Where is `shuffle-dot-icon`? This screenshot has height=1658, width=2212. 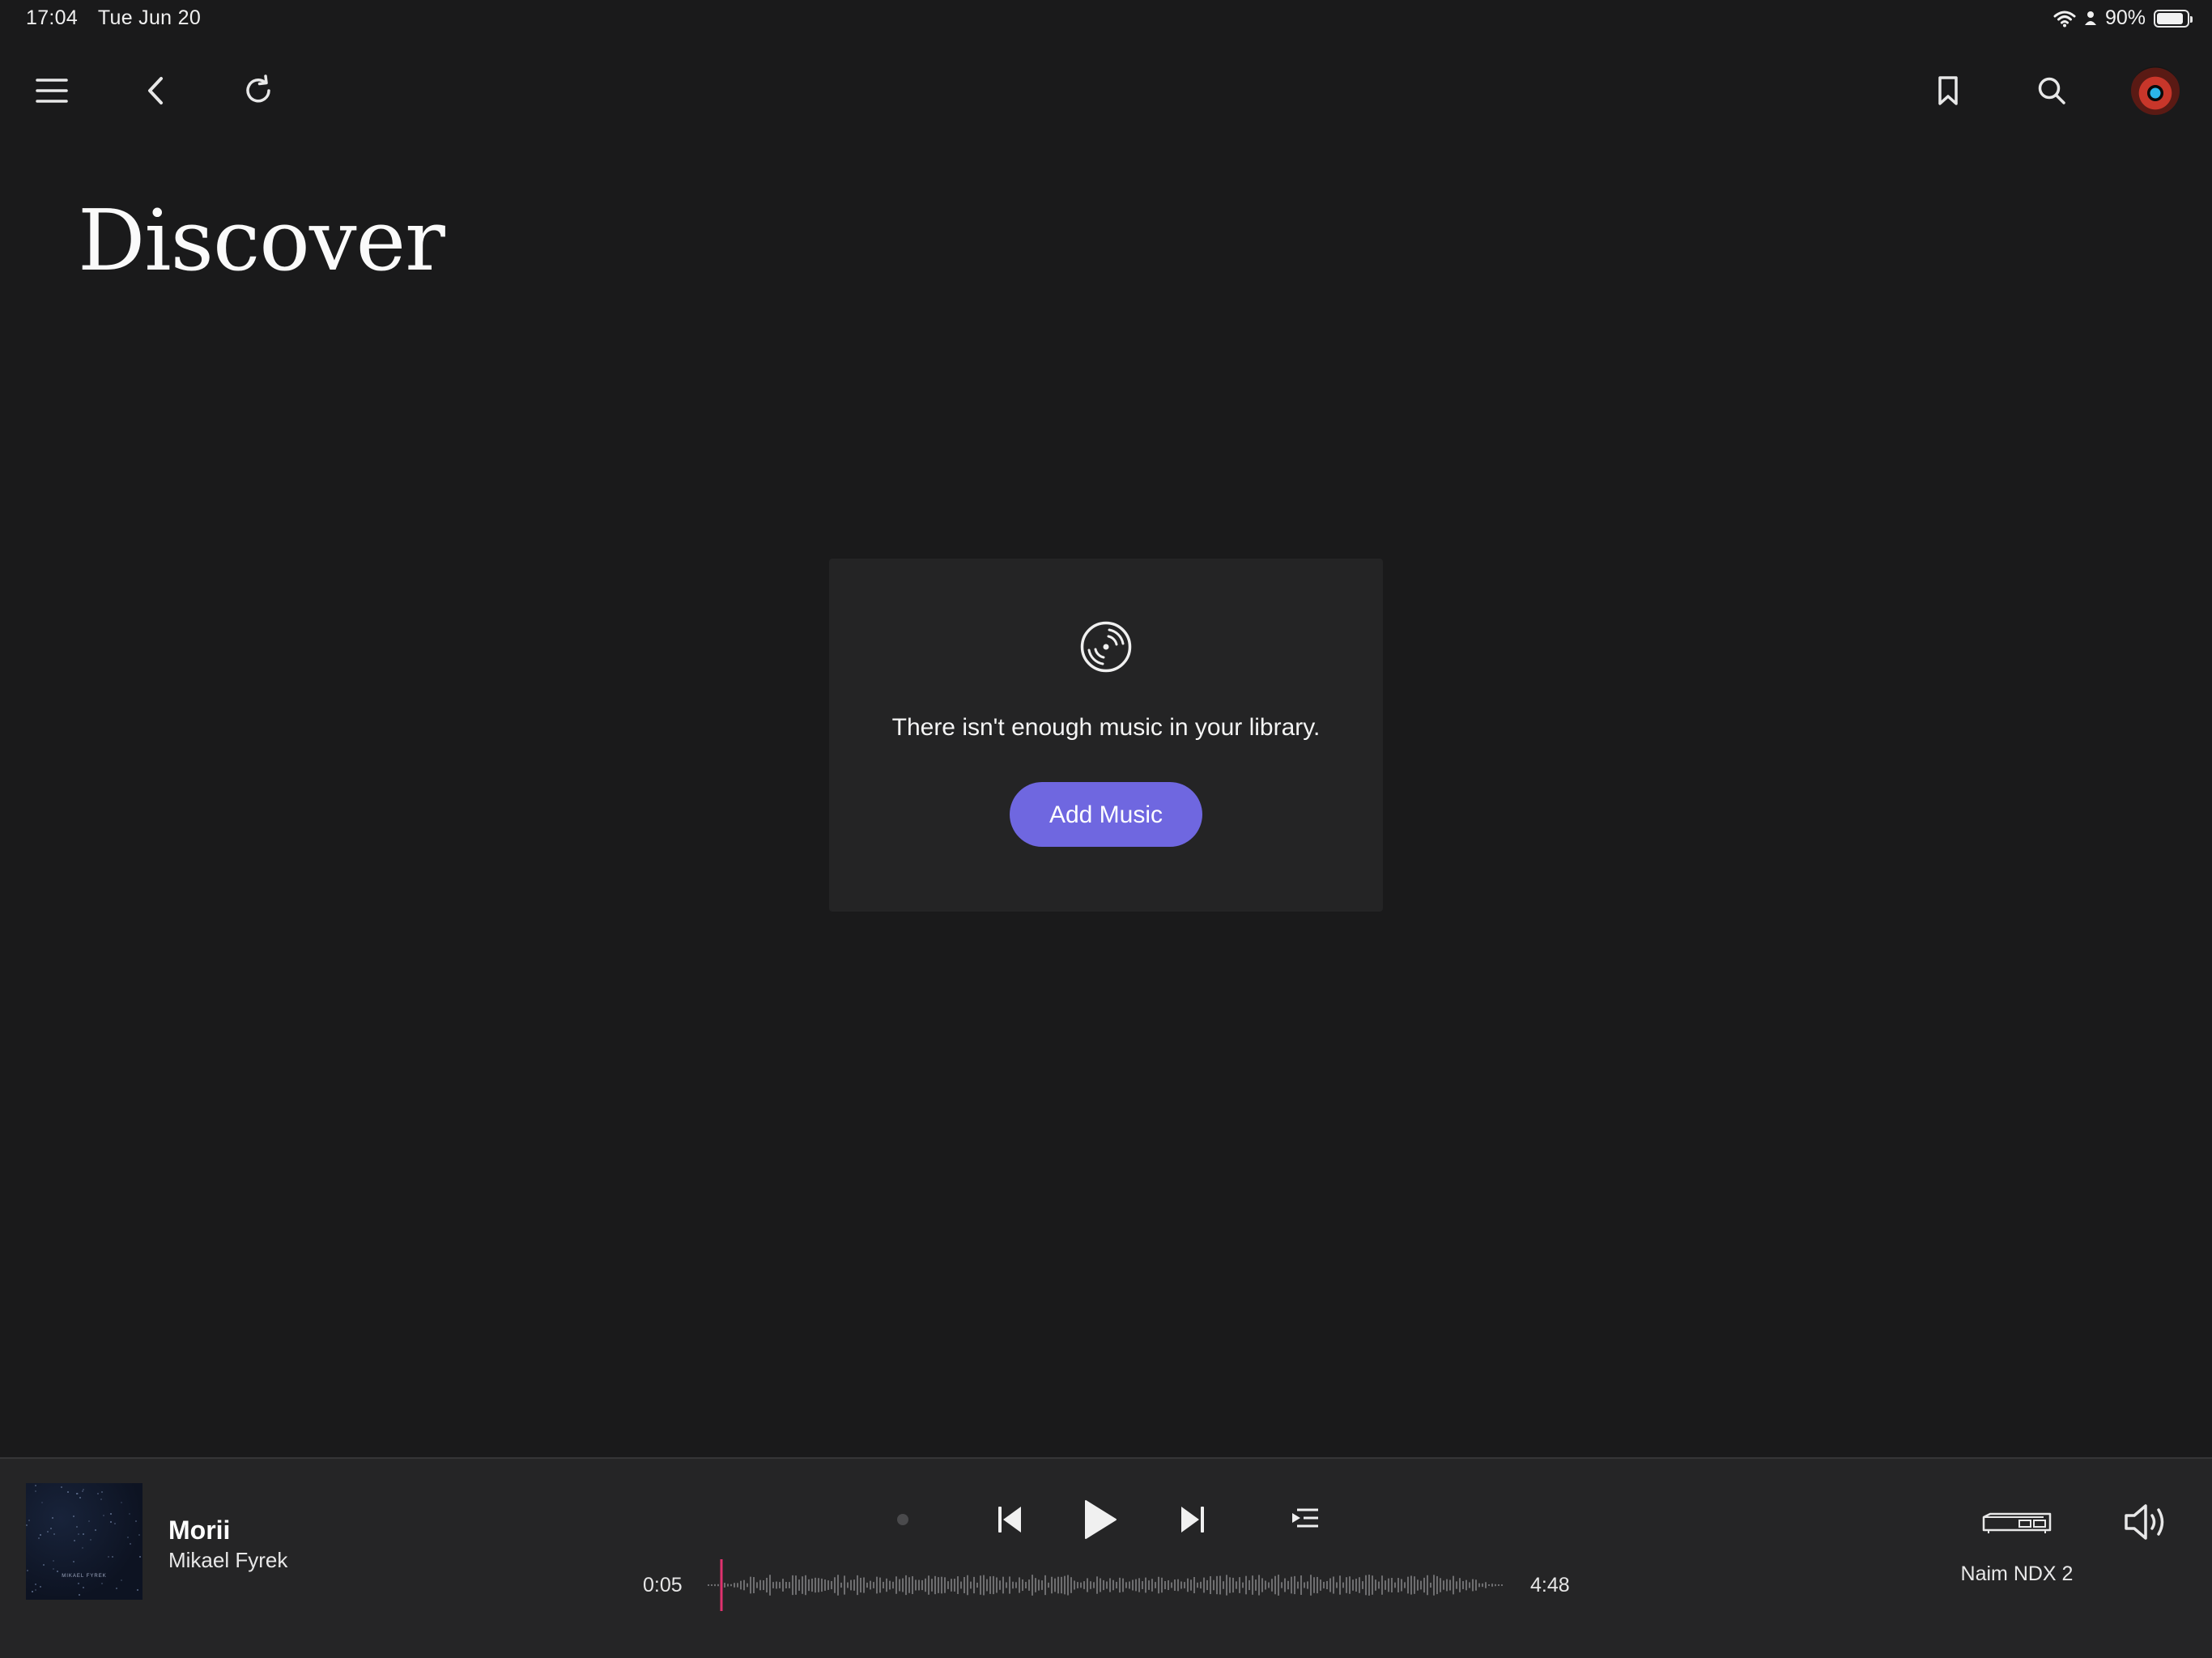
shuffle-dot-icon is located at coordinates (903, 1519).